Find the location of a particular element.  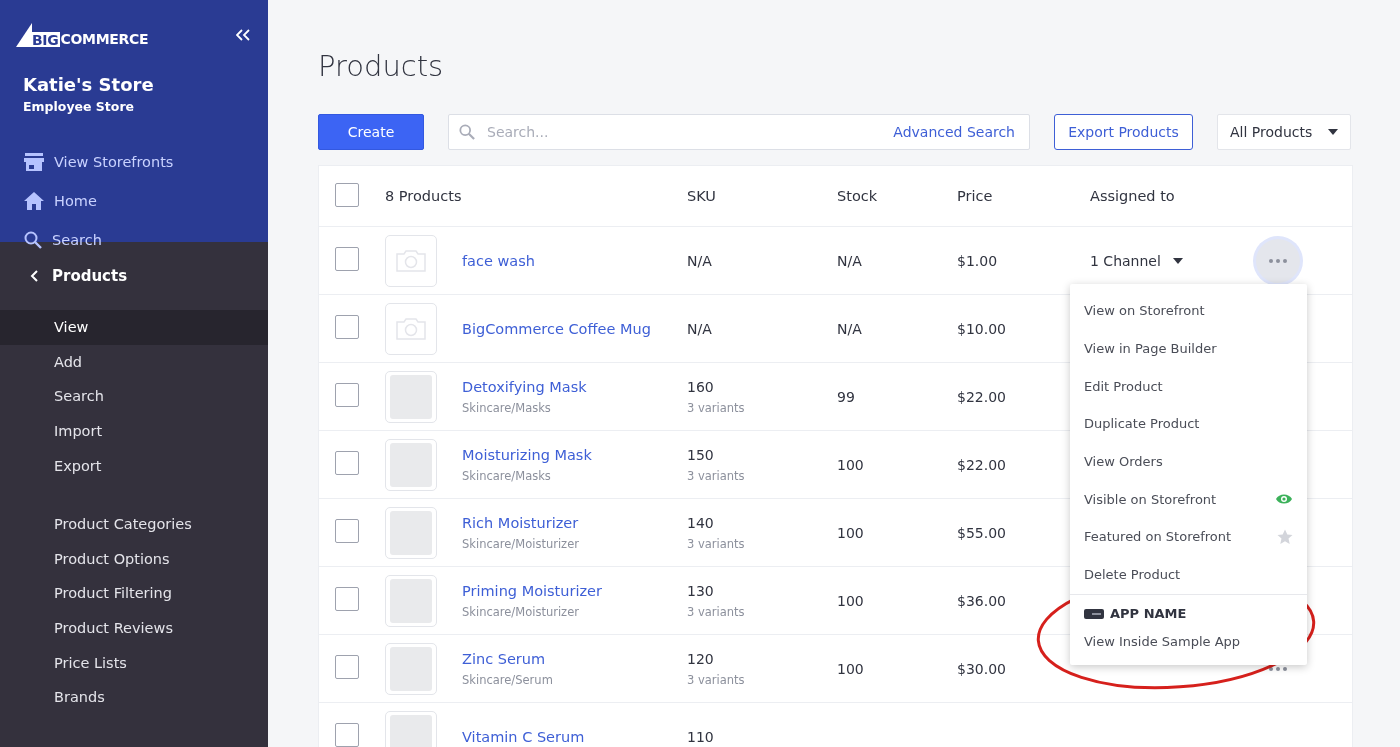

app-icon is located at coordinates (1094, 613).